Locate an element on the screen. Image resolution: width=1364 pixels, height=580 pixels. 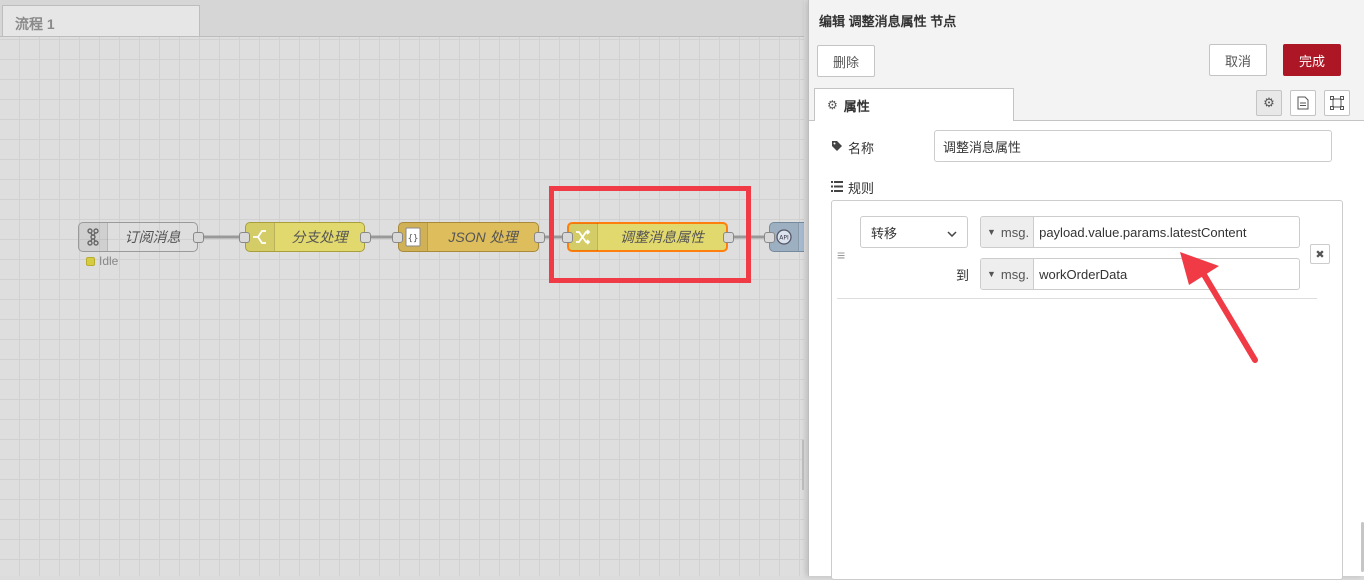
rules-label-text: 规则 is located at coordinates (861, 188).